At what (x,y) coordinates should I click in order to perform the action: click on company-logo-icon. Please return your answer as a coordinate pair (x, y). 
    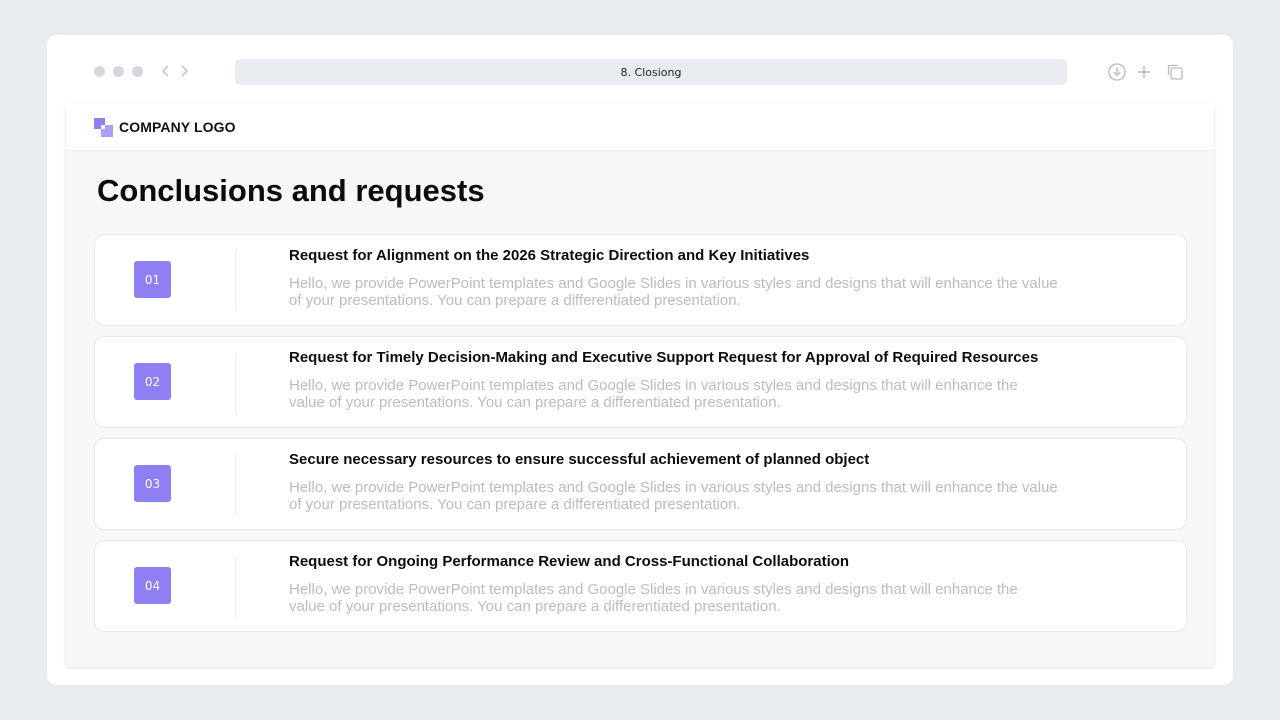
    Looking at the image, I should click on (103, 127).